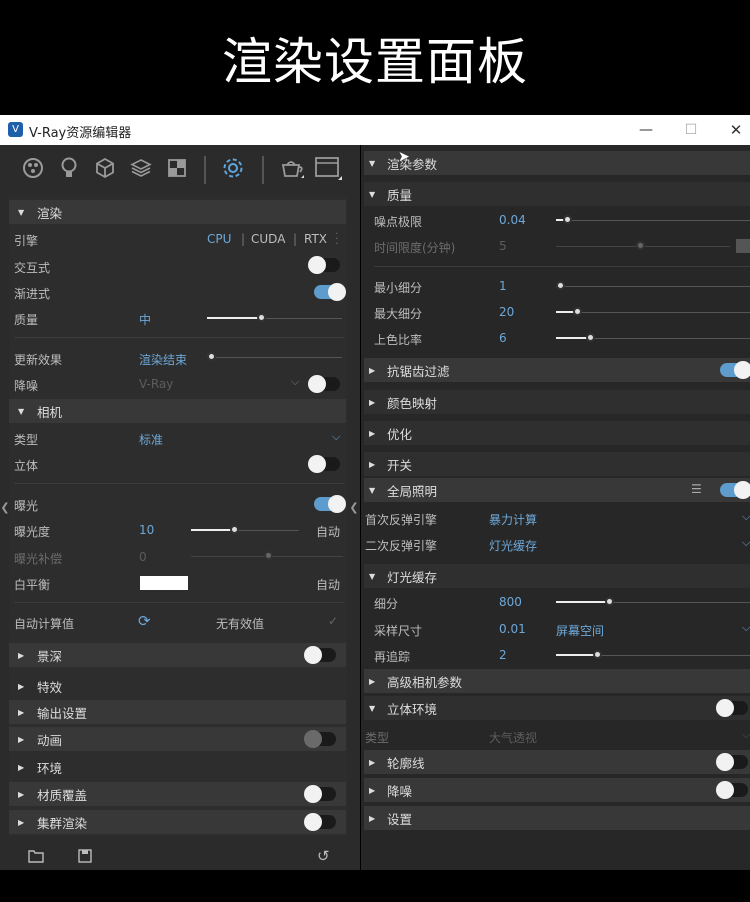 This screenshot has height=902, width=750. What do you see at coordinates (143, 557) in the screenshot?
I see `exposure-comp-value: 0` at bounding box center [143, 557].